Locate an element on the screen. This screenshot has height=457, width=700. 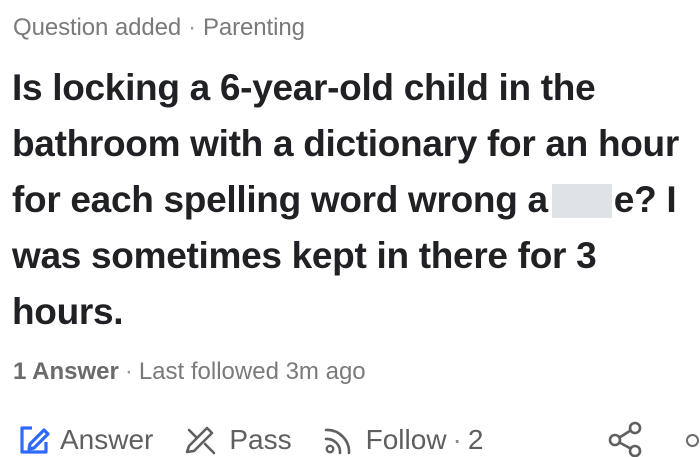
question-line: for each spelling word wrong a e? I is located at coordinates (356, 200).